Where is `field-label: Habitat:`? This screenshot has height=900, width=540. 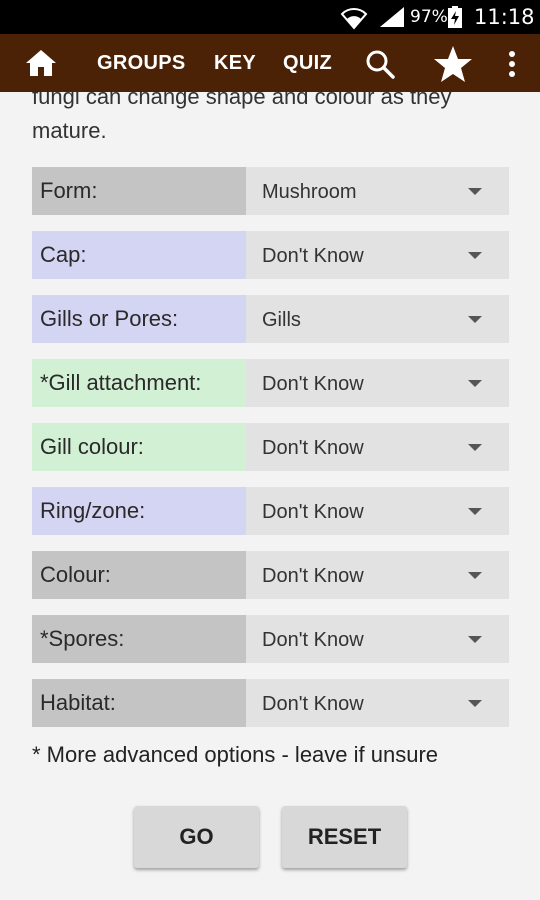 field-label: Habitat: is located at coordinates (139, 703).